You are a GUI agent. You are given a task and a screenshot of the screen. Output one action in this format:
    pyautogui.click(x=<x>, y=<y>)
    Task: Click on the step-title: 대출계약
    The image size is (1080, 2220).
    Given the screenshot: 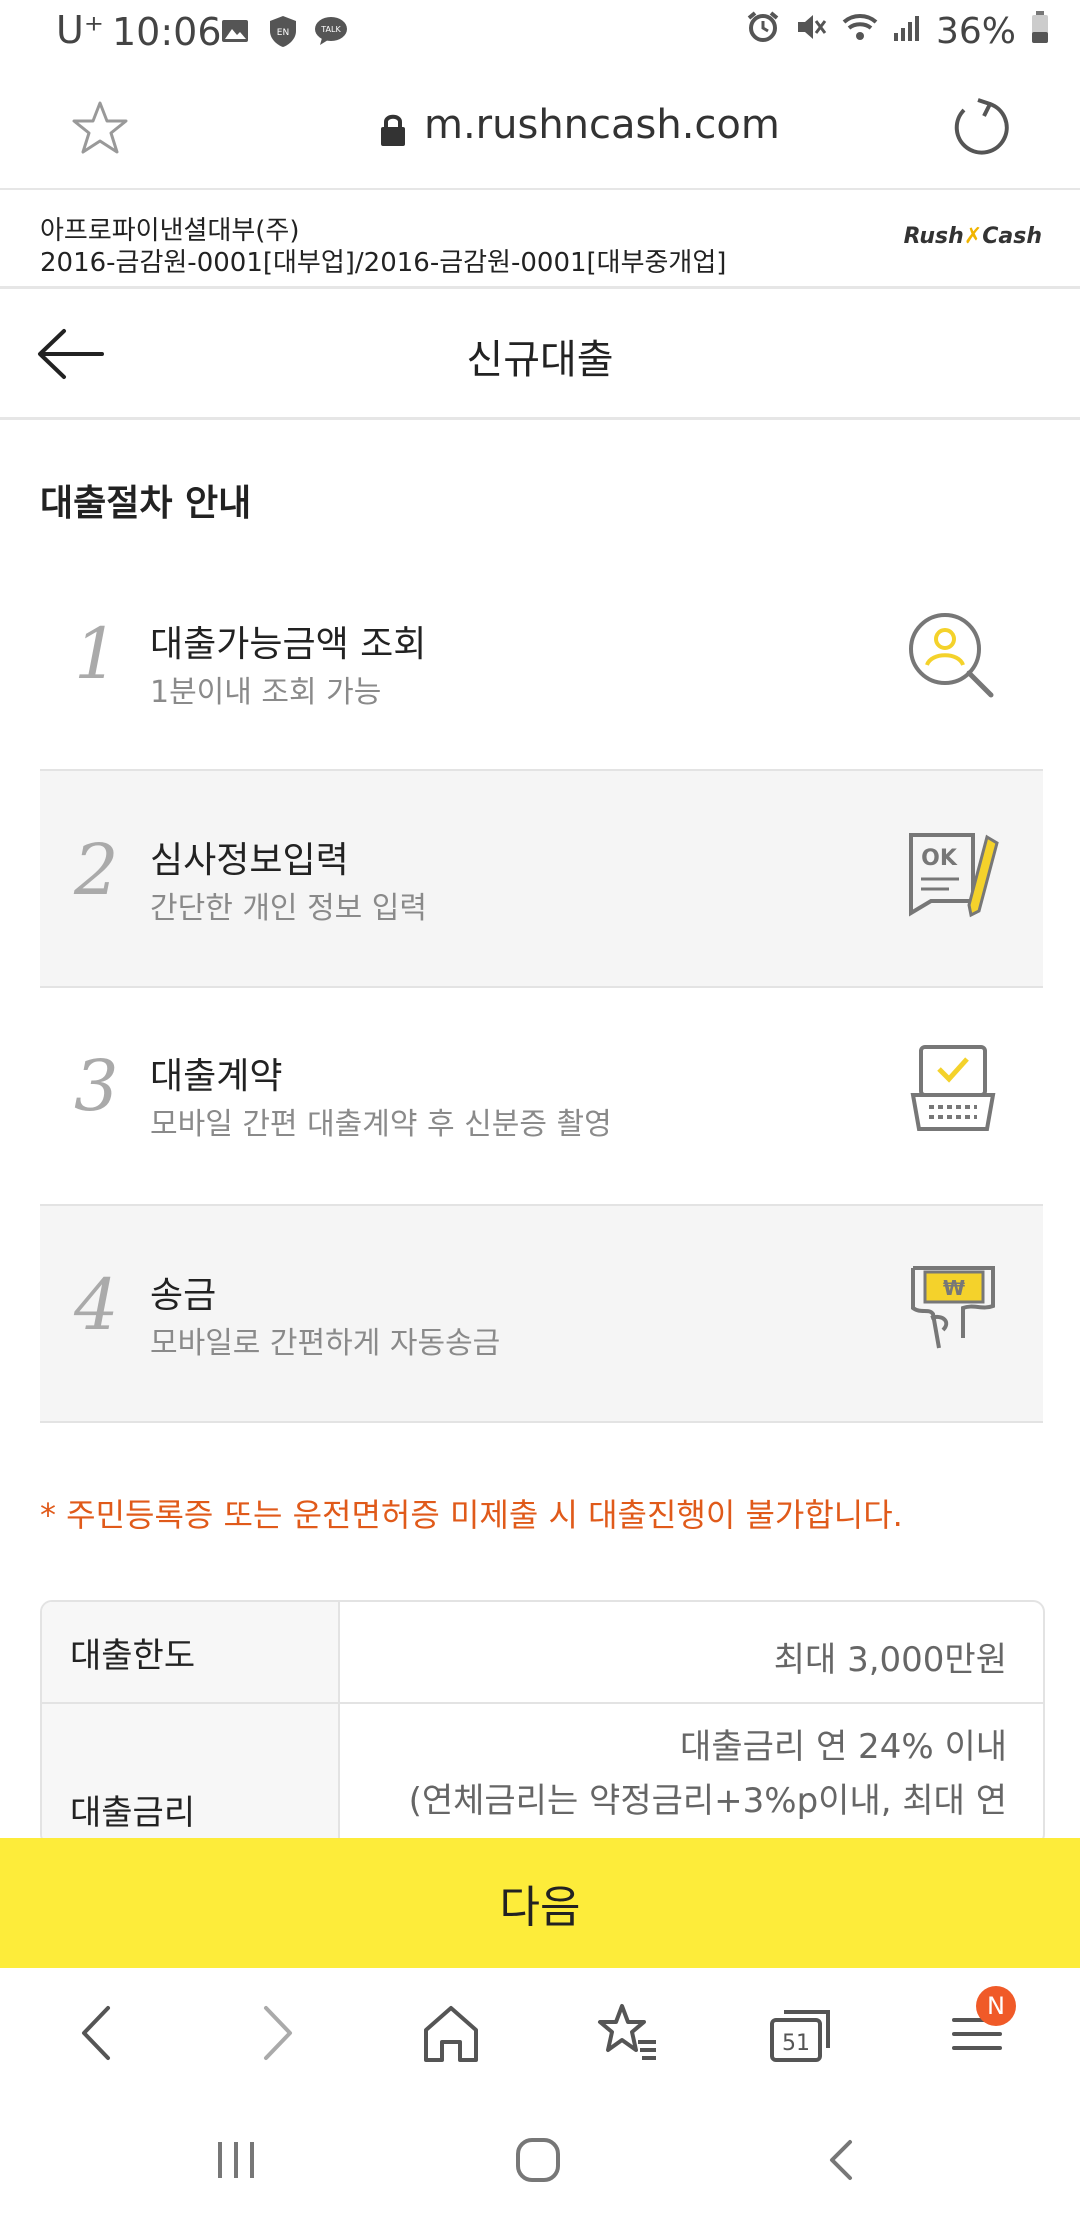 What is the action you would take?
    pyautogui.click(x=216, y=1076)
    